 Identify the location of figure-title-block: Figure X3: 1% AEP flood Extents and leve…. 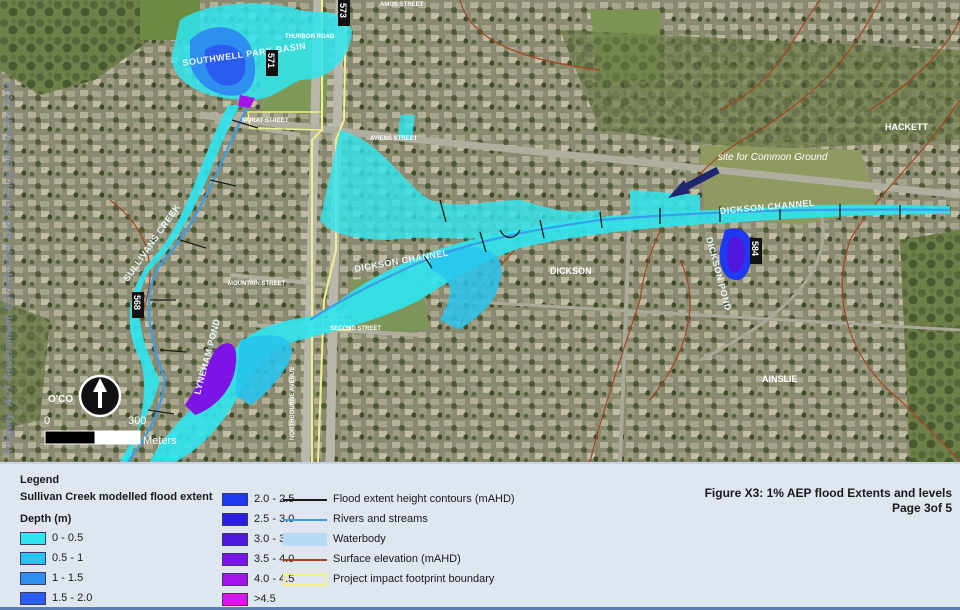
(828, 501).